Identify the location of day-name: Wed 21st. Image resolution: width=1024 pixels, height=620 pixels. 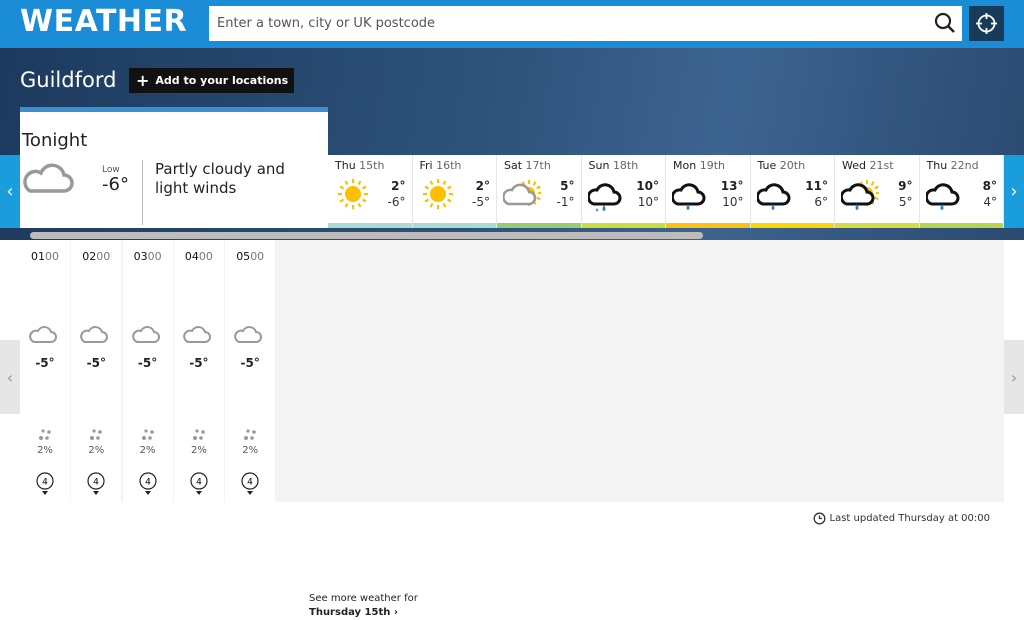
(868, 165).